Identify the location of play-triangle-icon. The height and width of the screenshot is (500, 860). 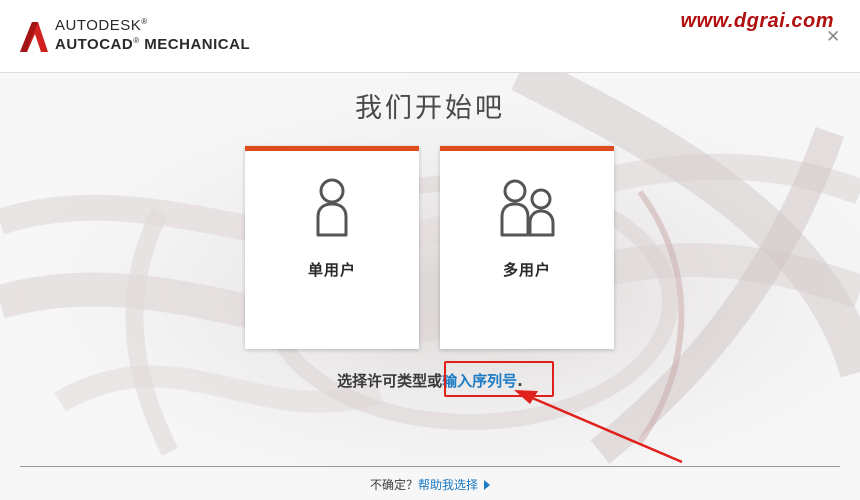
(487, 485).